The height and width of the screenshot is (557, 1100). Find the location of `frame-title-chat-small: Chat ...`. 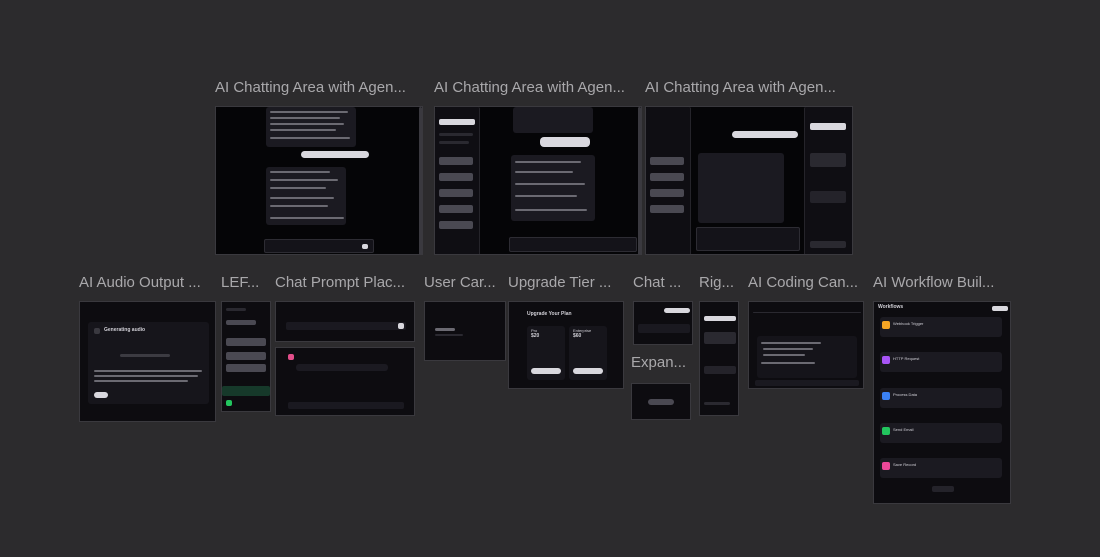

frame-title-chat-small: Chat ... is located at coordinates (663, 283).